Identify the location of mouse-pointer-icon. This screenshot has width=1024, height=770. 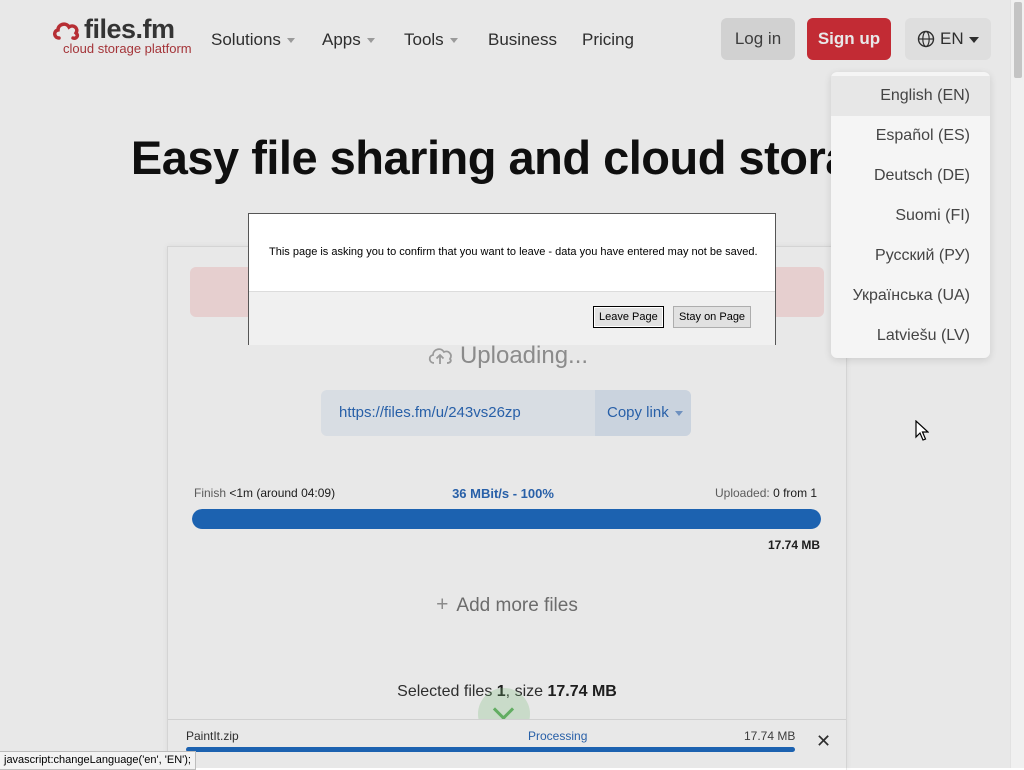
(922, 430).